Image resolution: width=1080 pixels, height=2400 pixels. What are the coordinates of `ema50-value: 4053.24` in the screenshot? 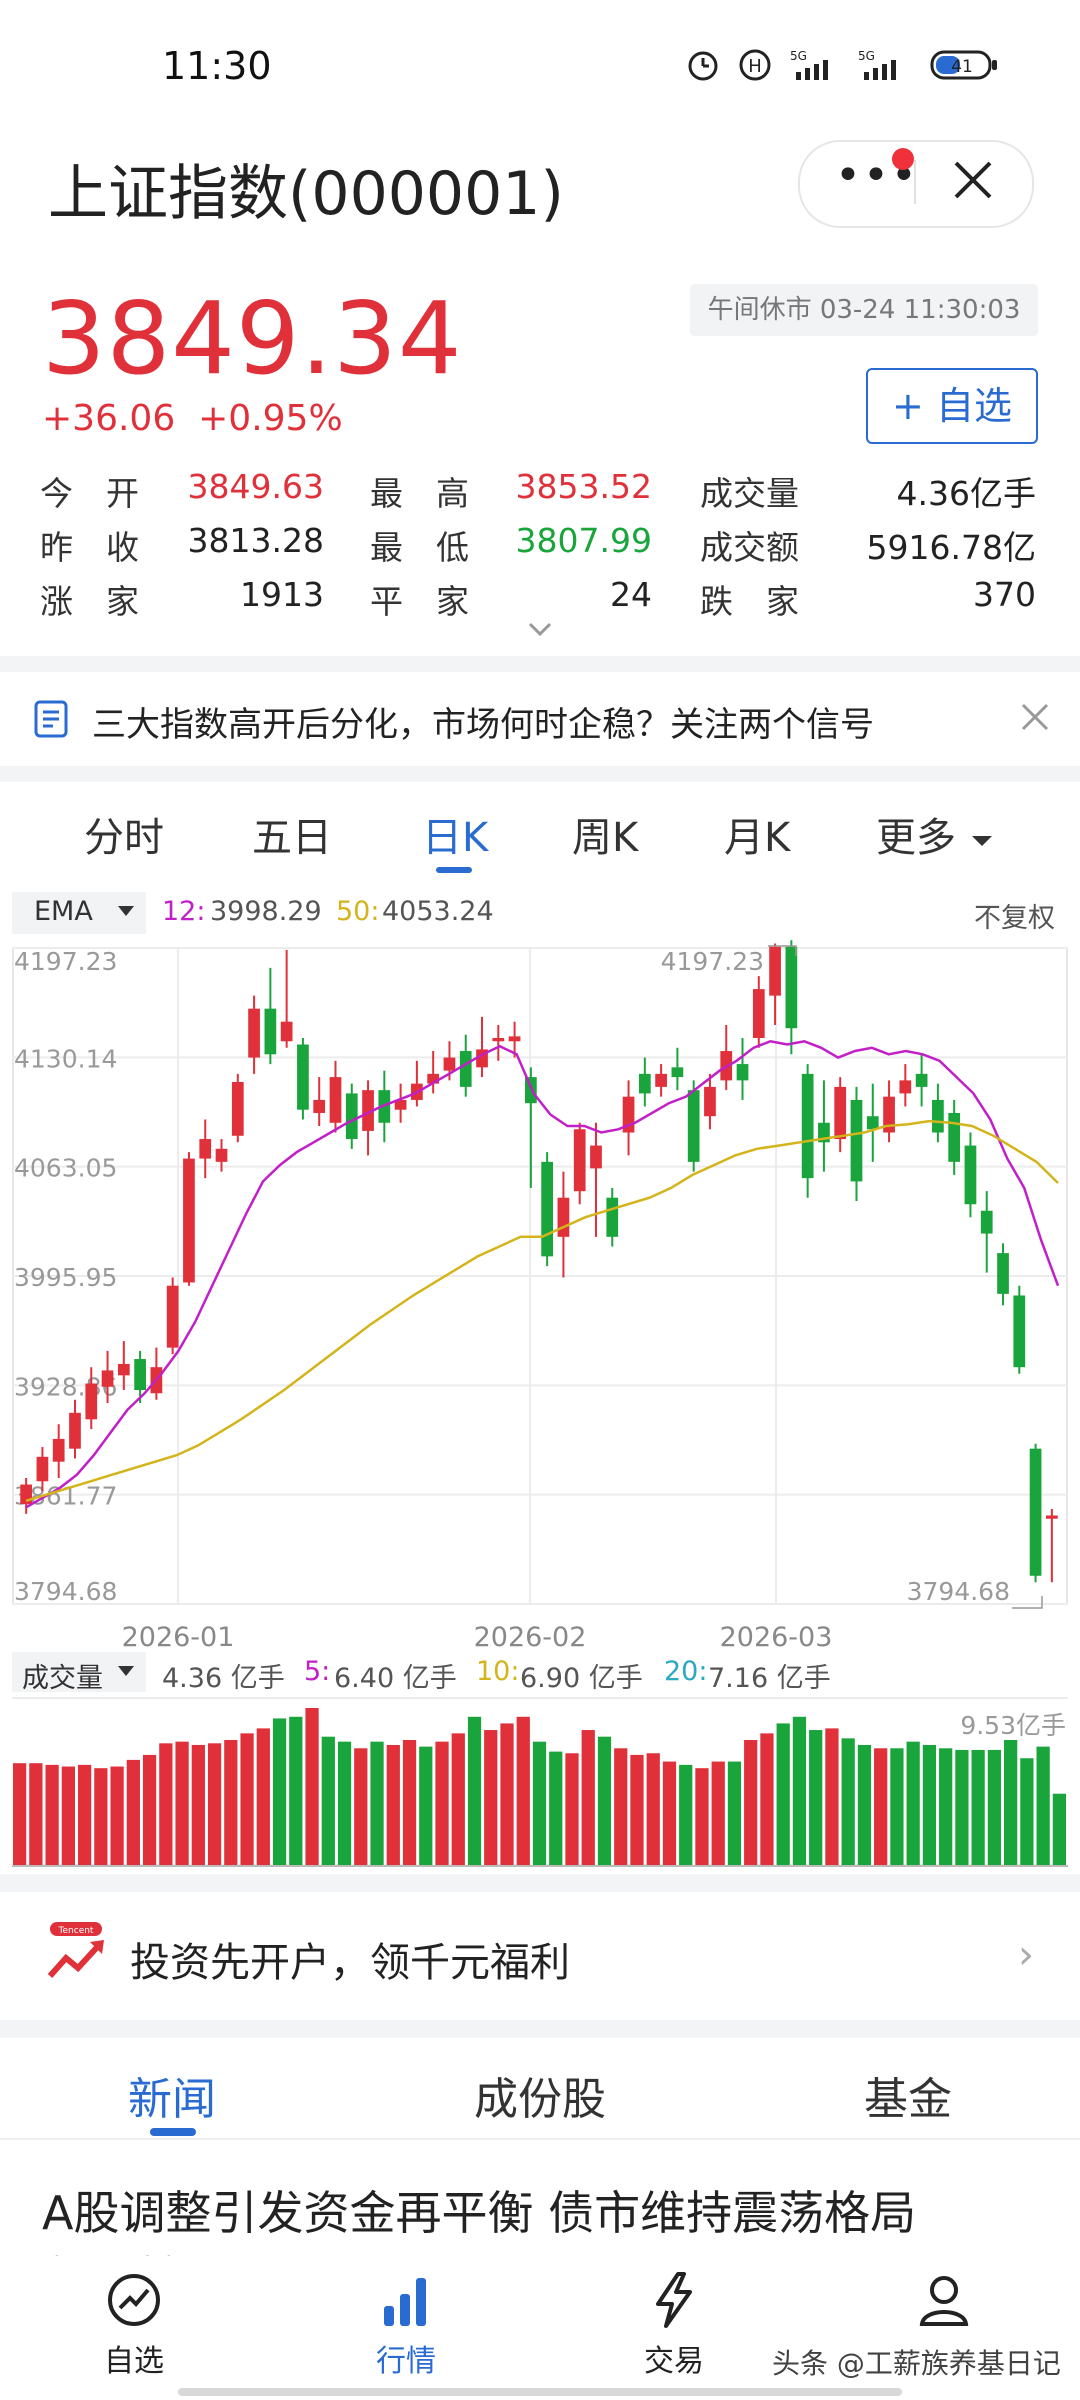 It's located at (438, 911).